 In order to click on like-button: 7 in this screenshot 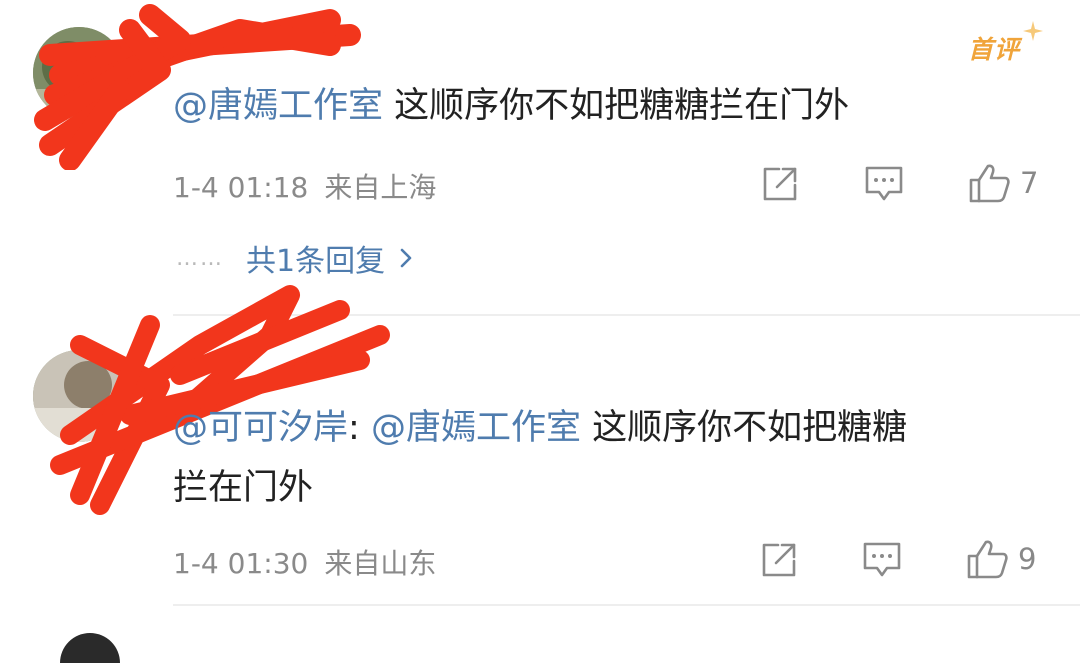, I will do `click(1003, 183)`.